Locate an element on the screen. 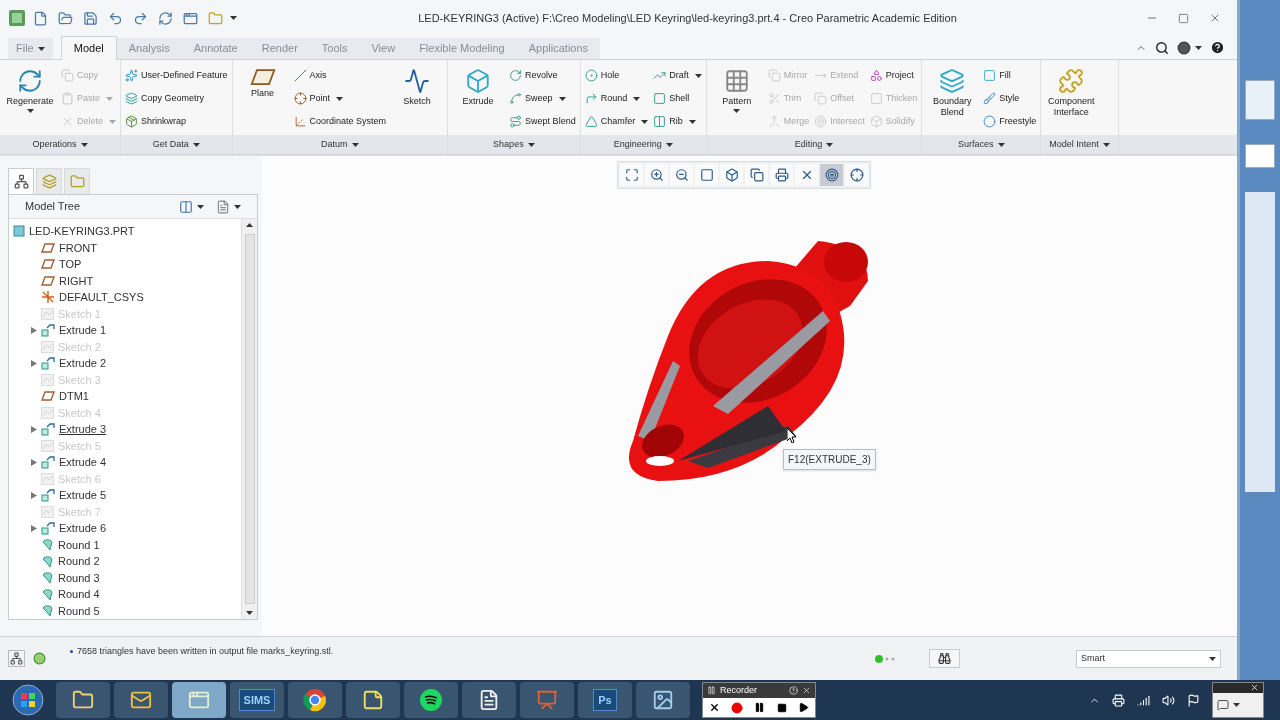 The height and width of the screenshot is (720, 1280). fit-button is located at coordinates (631, 175).